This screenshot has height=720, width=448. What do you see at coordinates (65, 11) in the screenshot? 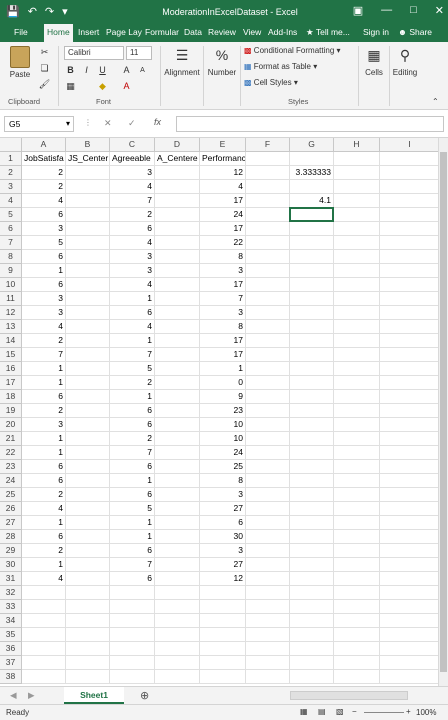
I see `customize-qat-icon: ▾` at bounding box center [65, 11].